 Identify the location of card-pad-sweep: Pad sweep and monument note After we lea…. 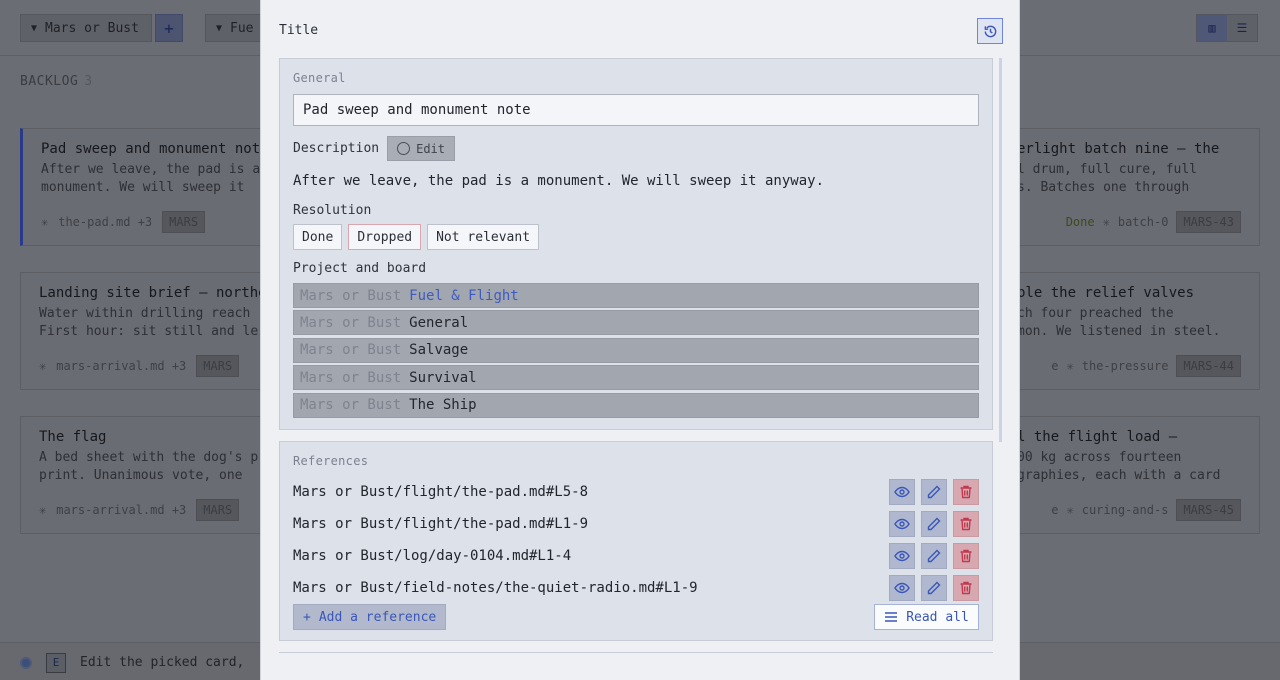
(145, 187).